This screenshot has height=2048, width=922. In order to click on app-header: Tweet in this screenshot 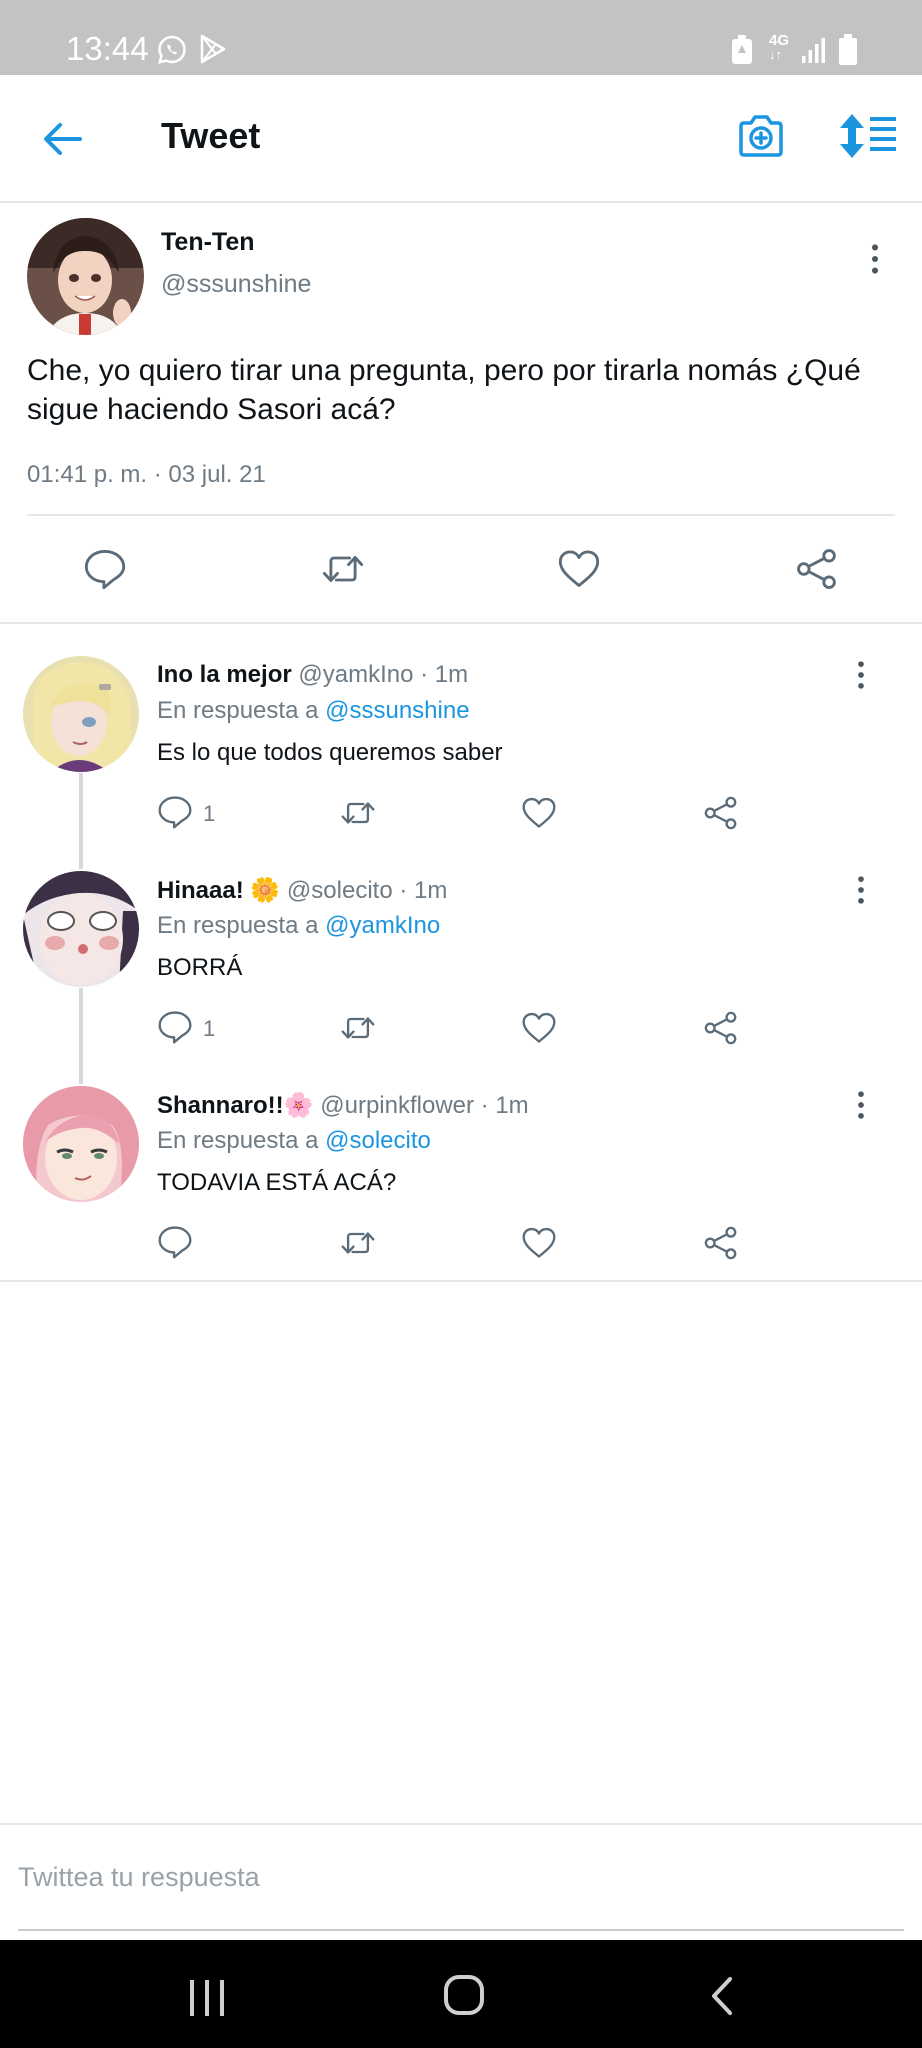, I will do `click(461, 139)`.